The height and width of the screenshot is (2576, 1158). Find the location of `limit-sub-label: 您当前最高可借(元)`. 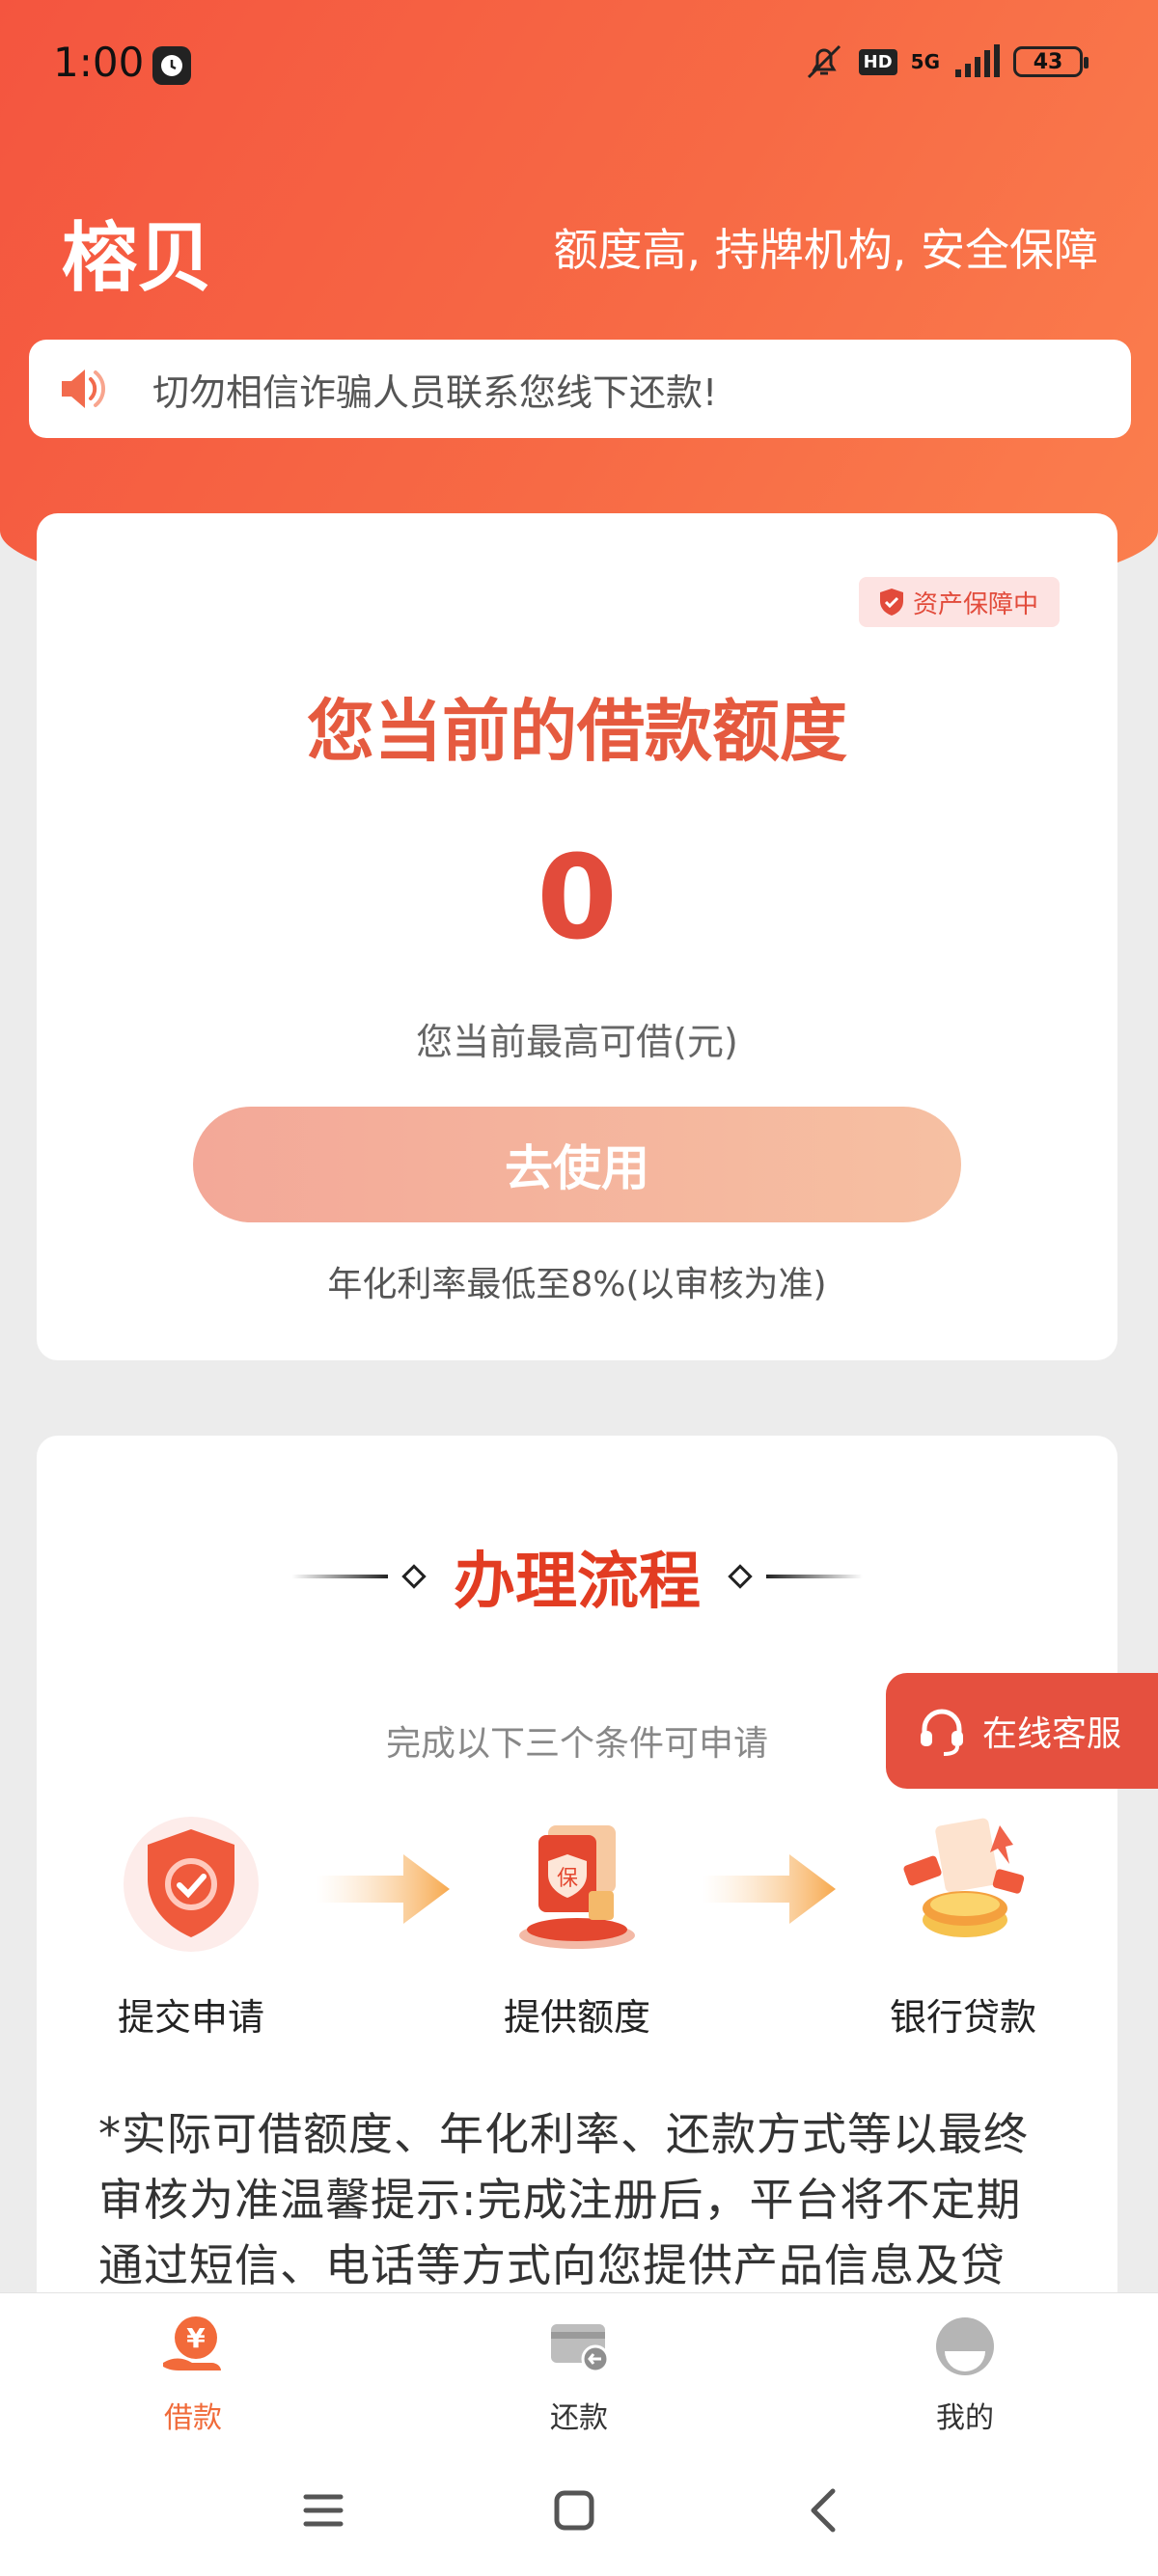

limit-sub-label: 您当前最高可借(元) is located at coordinates (577, 1042).